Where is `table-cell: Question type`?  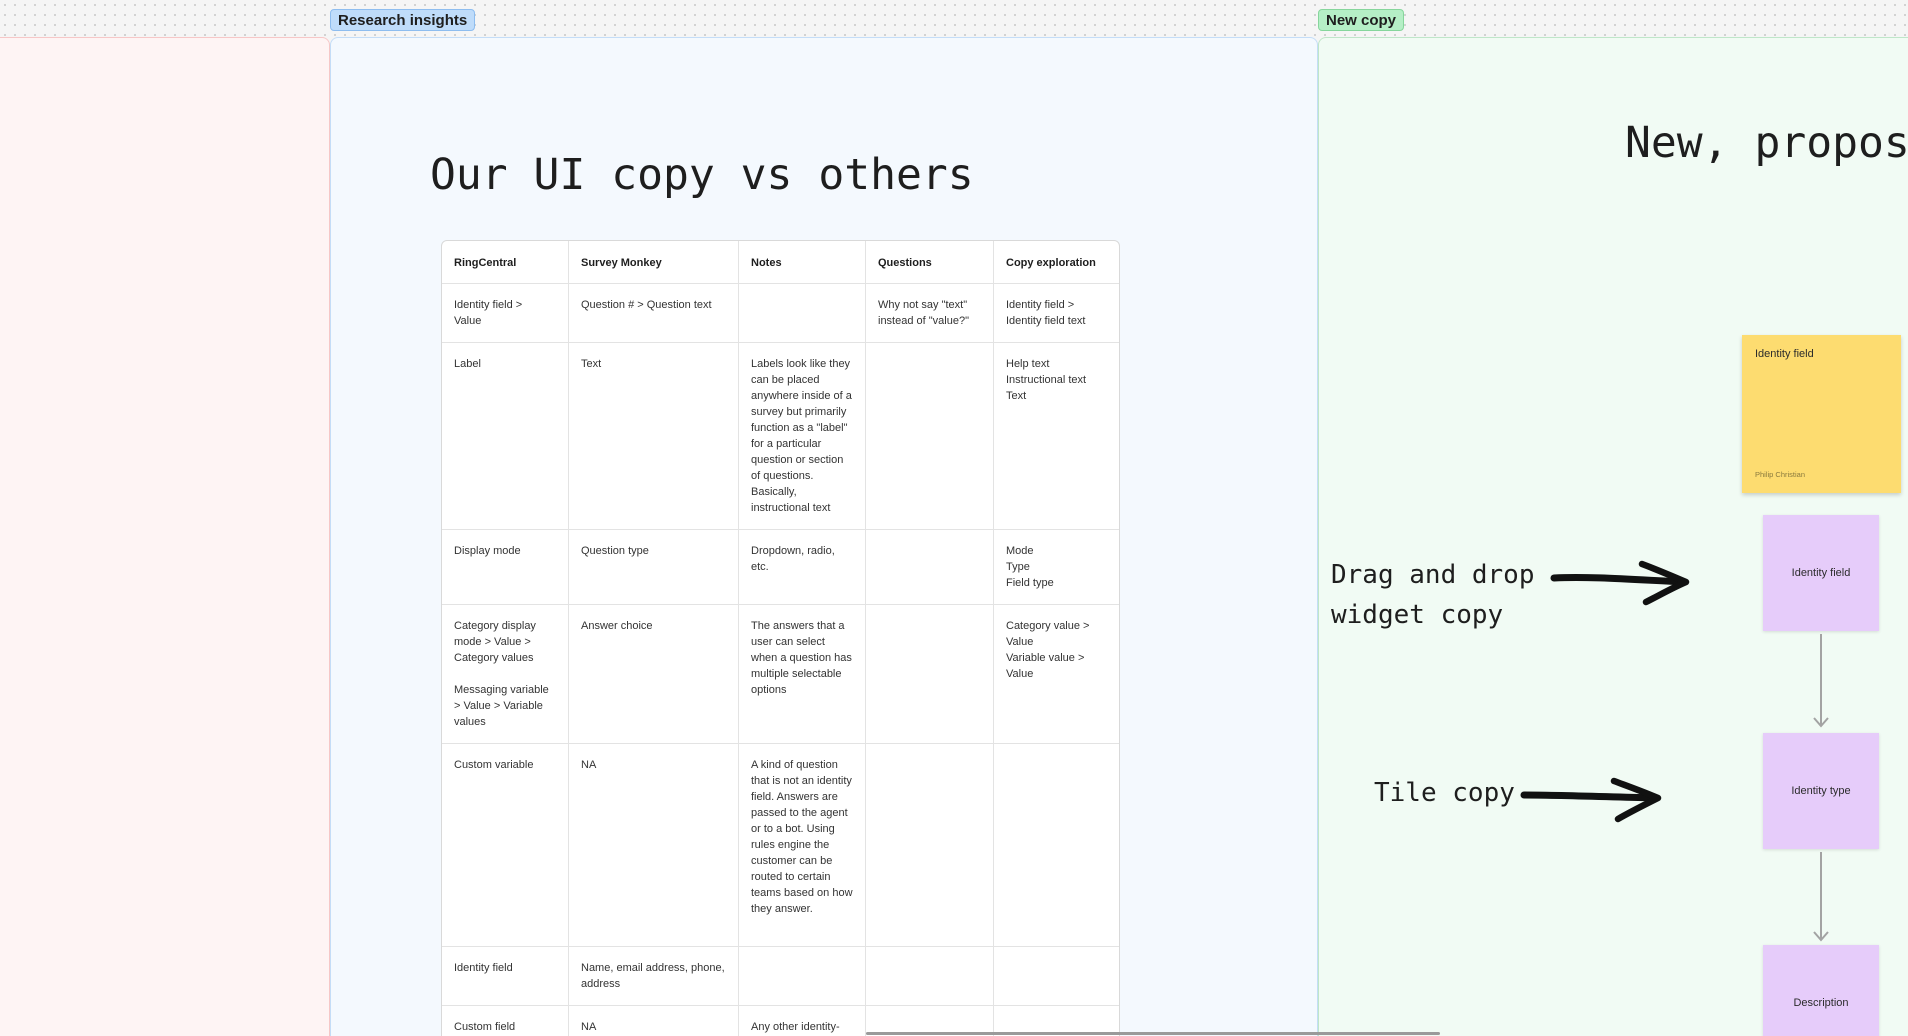
table-cell: Question type is located at coordinates (654, 567).